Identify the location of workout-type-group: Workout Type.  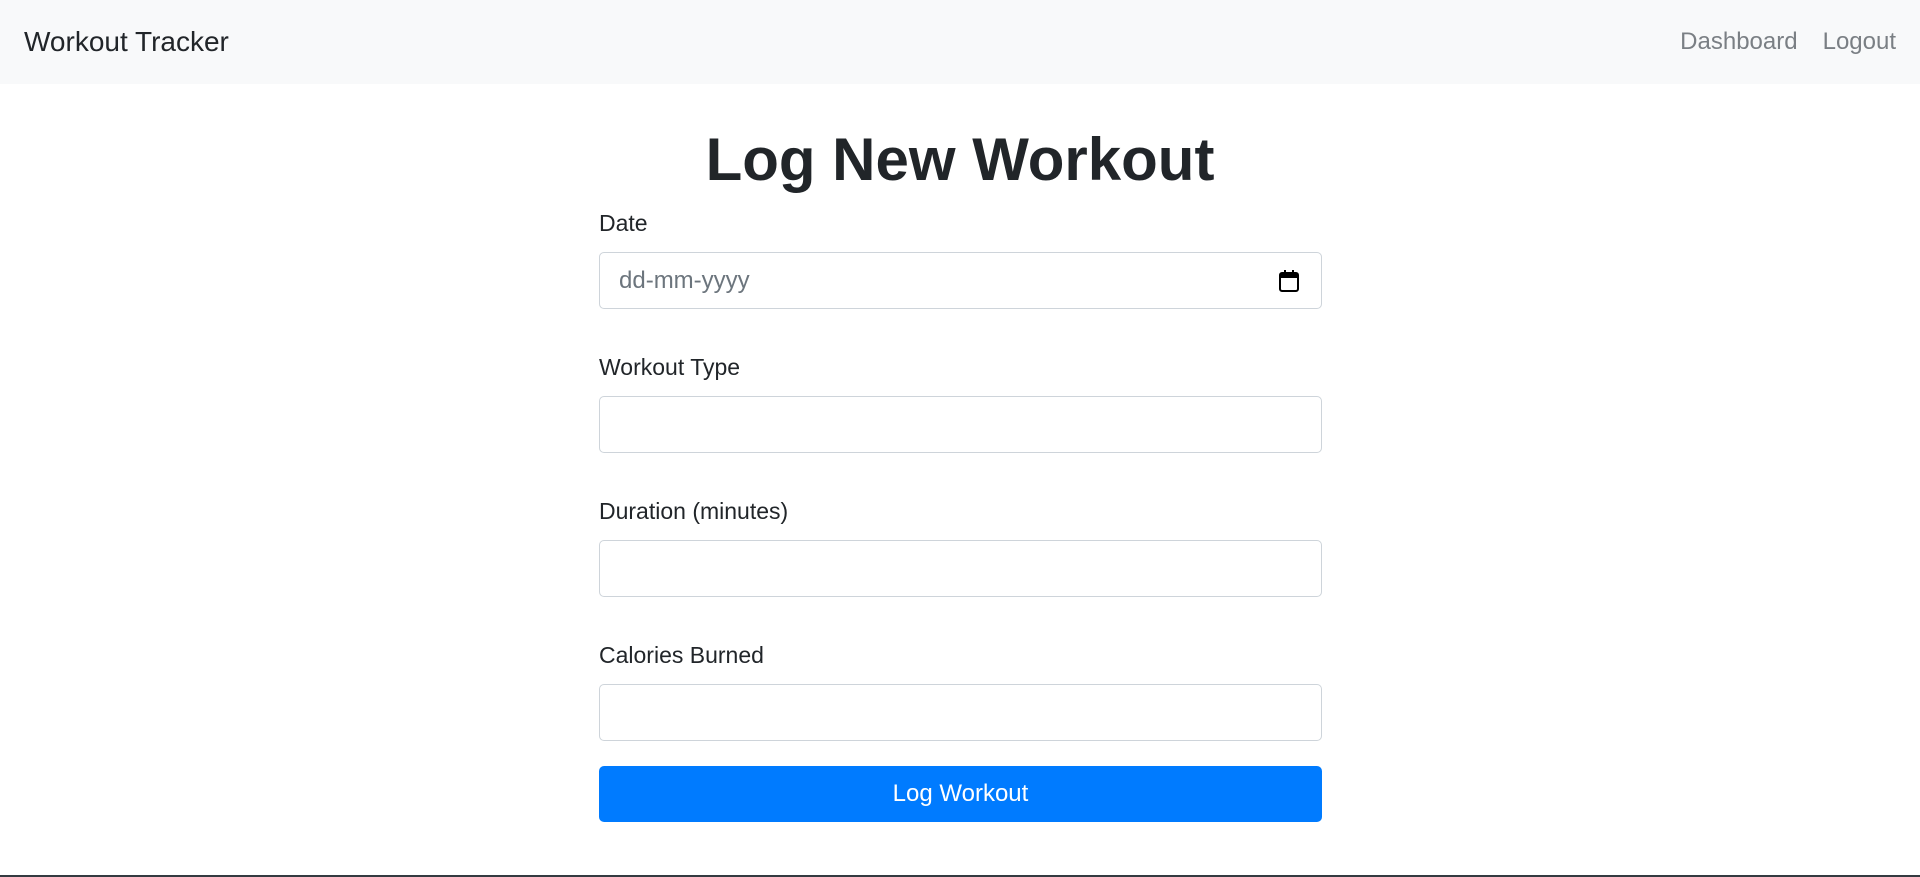
(960, 402).